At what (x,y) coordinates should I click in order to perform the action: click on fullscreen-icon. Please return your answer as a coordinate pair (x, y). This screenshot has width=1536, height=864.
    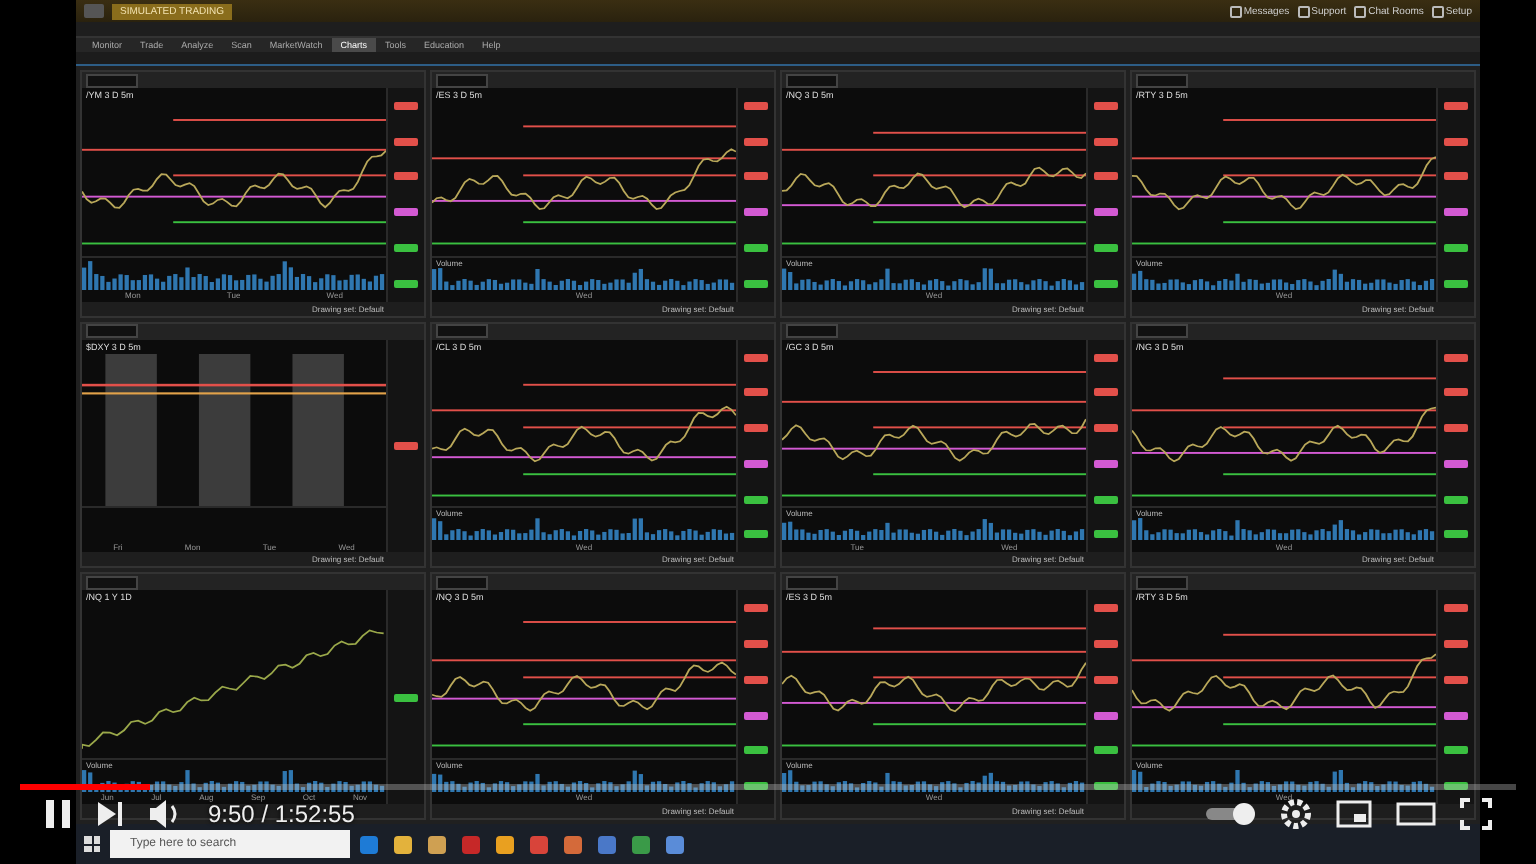
    Looking at the image, I should click on (1476, 814).